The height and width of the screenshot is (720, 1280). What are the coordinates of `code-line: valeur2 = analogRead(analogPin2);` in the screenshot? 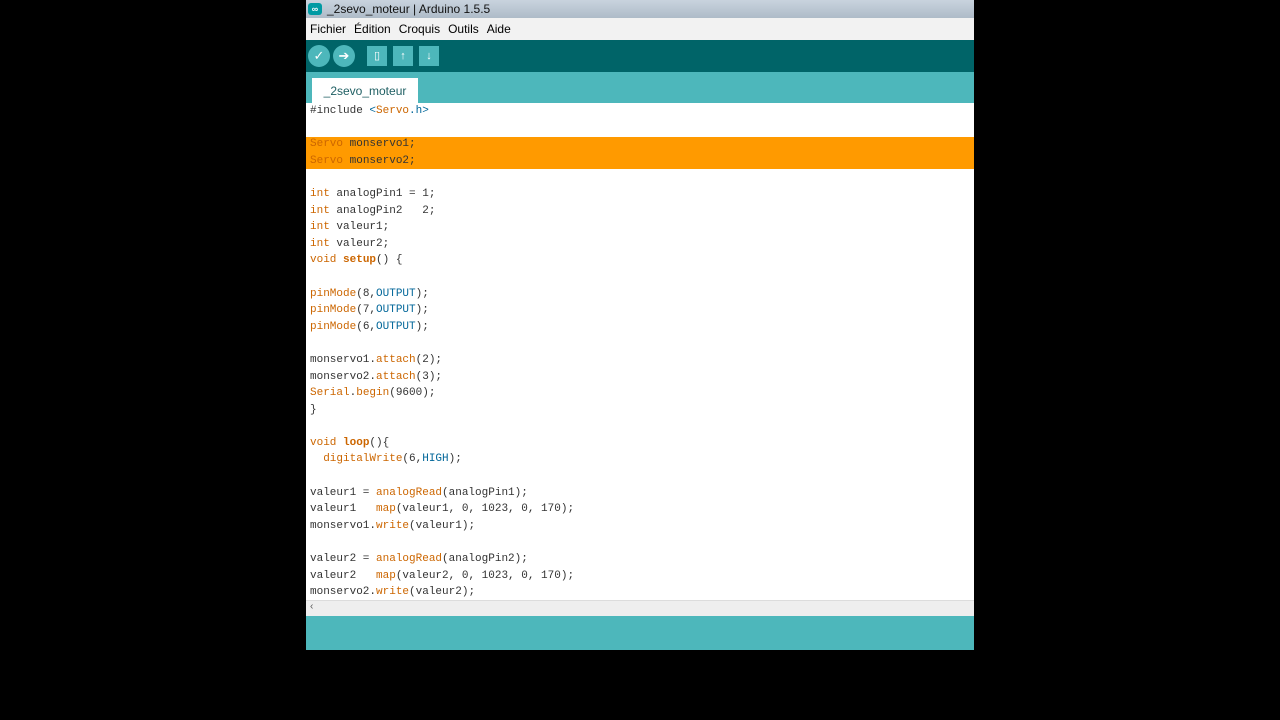 It's located at (640, 559).